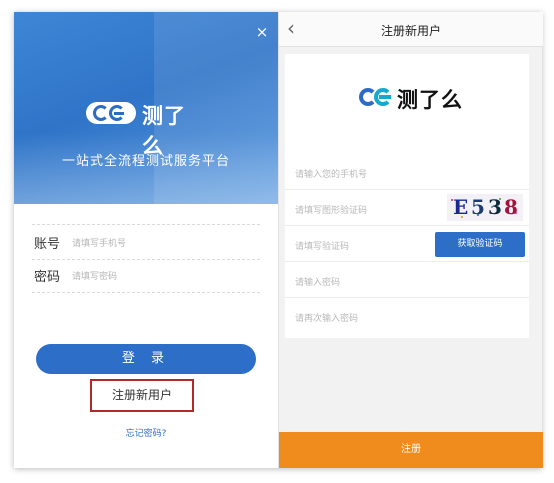  I want to click on captcha-image: E 5 3 8, so click(485, 207).